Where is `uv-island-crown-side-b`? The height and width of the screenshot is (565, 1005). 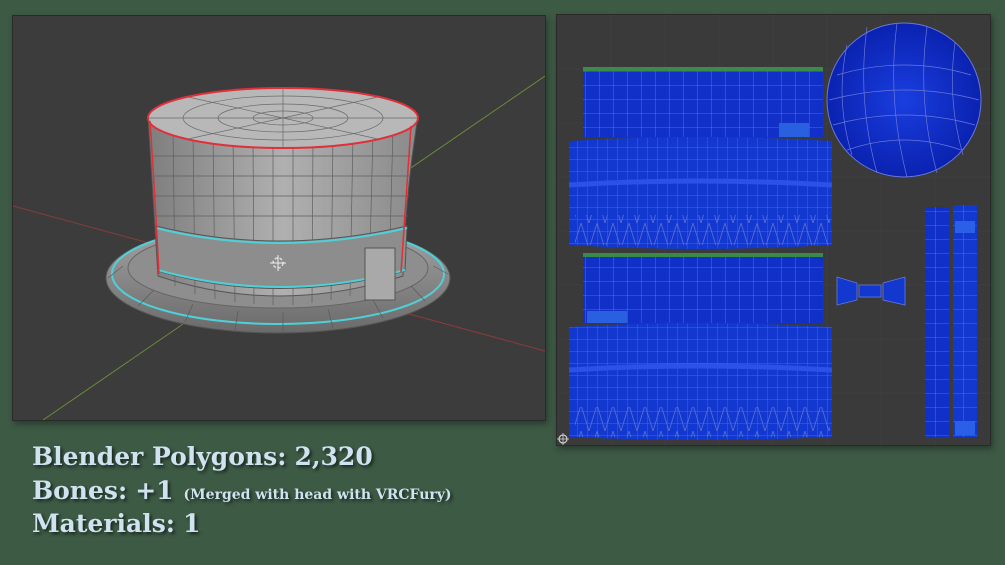 uv-island-crown-side-b is located at coordinates (700, 381).